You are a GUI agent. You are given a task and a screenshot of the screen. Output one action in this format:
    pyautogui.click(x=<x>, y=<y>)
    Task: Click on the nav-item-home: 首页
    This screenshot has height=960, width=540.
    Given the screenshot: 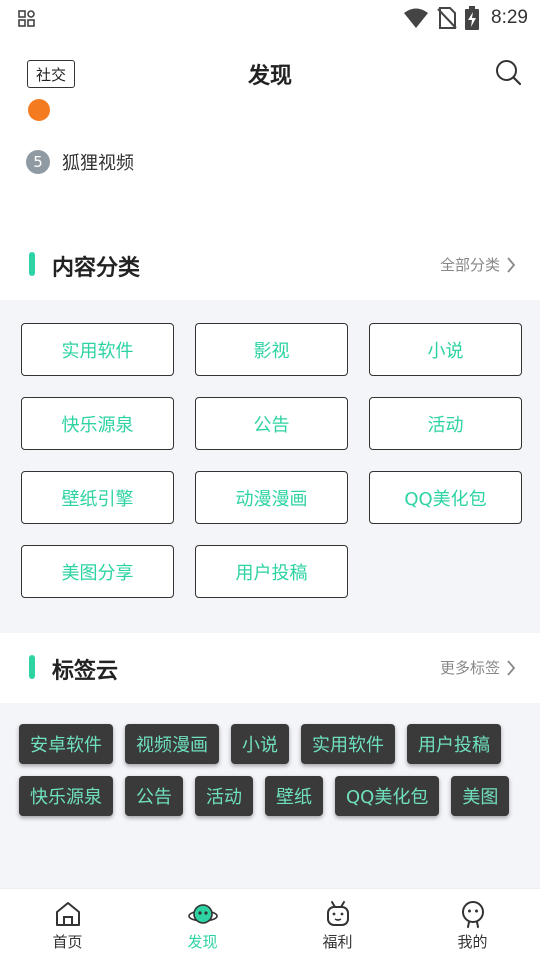 What is the action you would take?
    pyautogui.click(x=67, y=924)
    